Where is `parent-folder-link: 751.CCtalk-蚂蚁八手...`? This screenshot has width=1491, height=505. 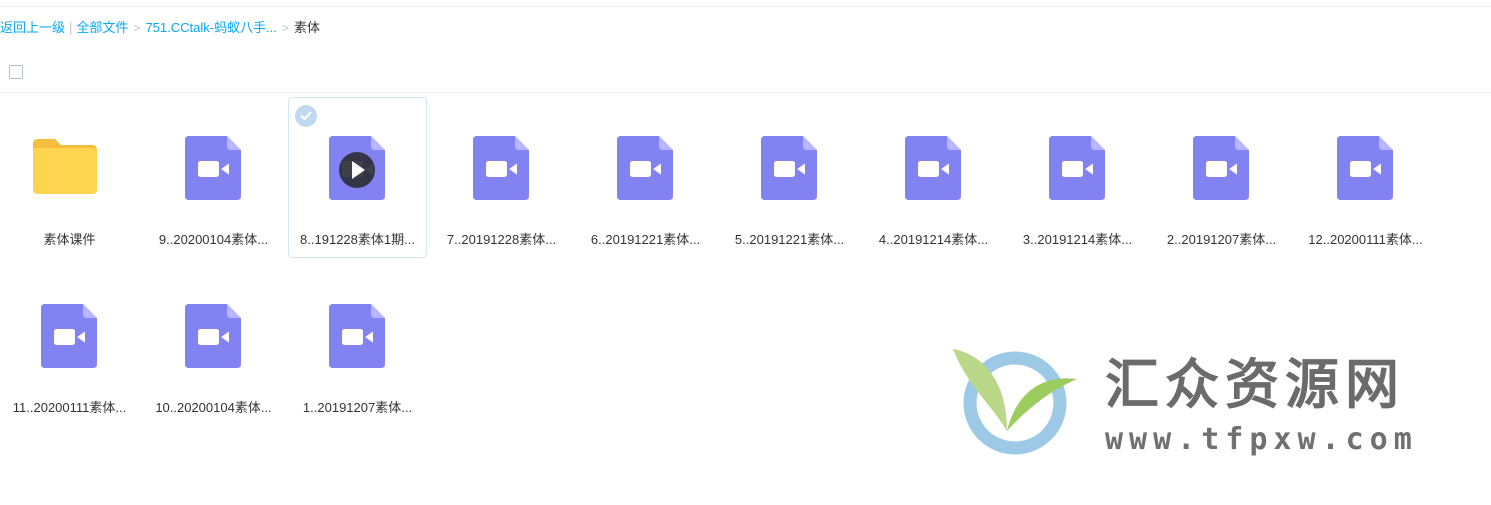 parent-folder-link: 751.CCtalk-蚂蚁八手... is located at coordinates (210, 27).